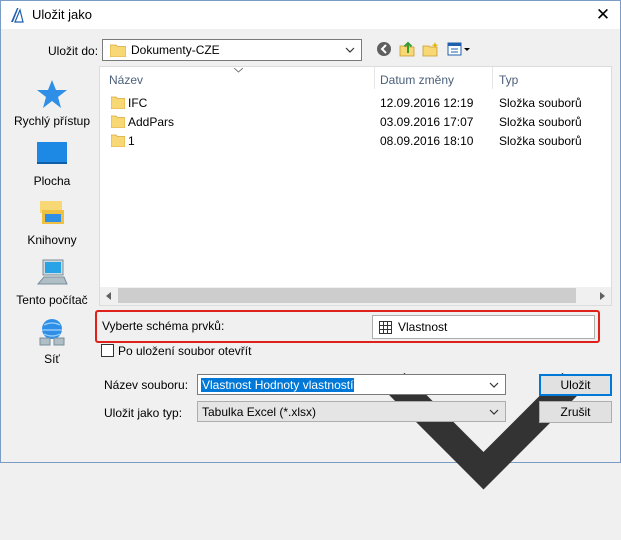 Image resolution: width=621 pixels, height=540 pixels. What do you see at coordinates (427, 122) in the screenshot?
I see `file-date: 03.09.2016 17:07` at bounding box center [427, 122].